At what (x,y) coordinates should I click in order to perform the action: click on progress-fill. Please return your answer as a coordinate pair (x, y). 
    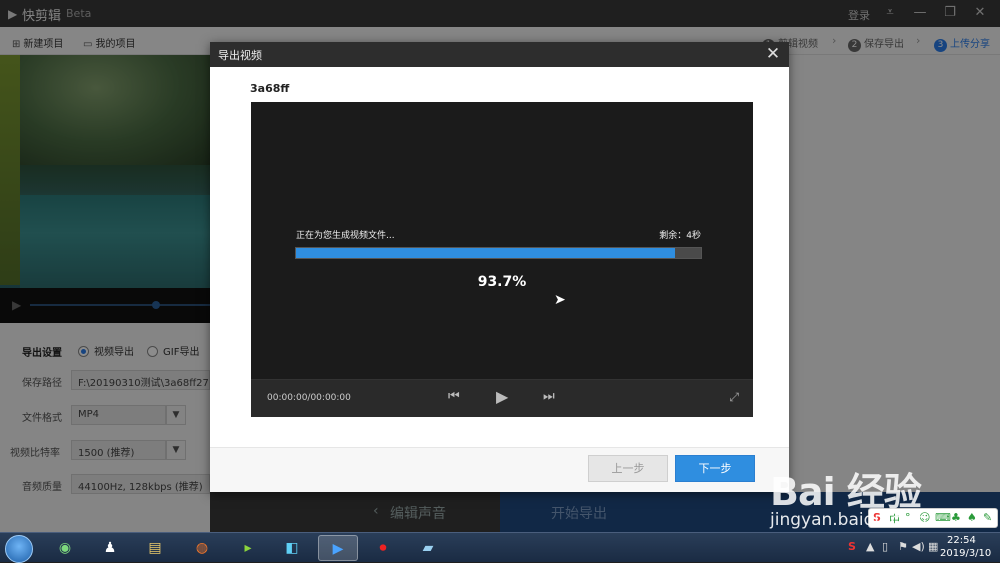
    Looking at the image, I should click on (486, 253).